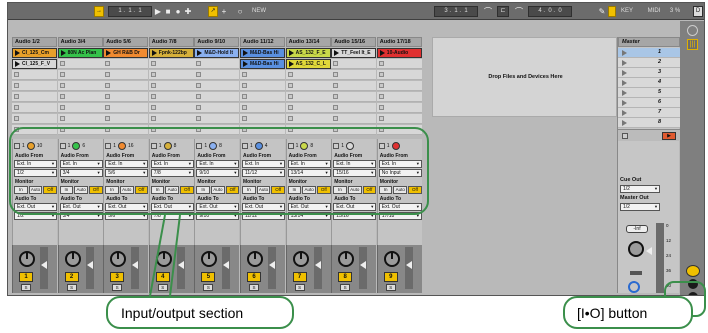 This screenshot has width=708, height=333. What do you see at coordinates (217, 53) in the screenshot?
I see `clip-slot-filled: M&D-Hold It` at bounding box center [217, 53].